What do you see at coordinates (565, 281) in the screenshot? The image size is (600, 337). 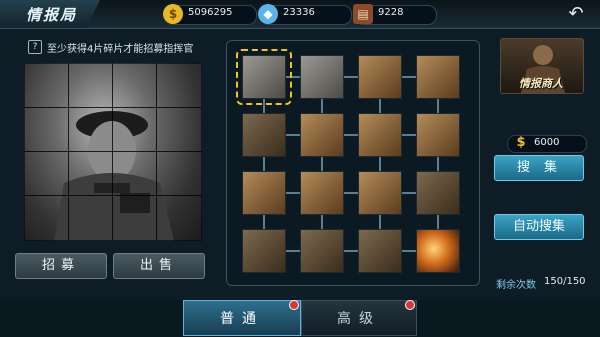 I see `remaining-value: 150/150` at bounding box center [565, 281].